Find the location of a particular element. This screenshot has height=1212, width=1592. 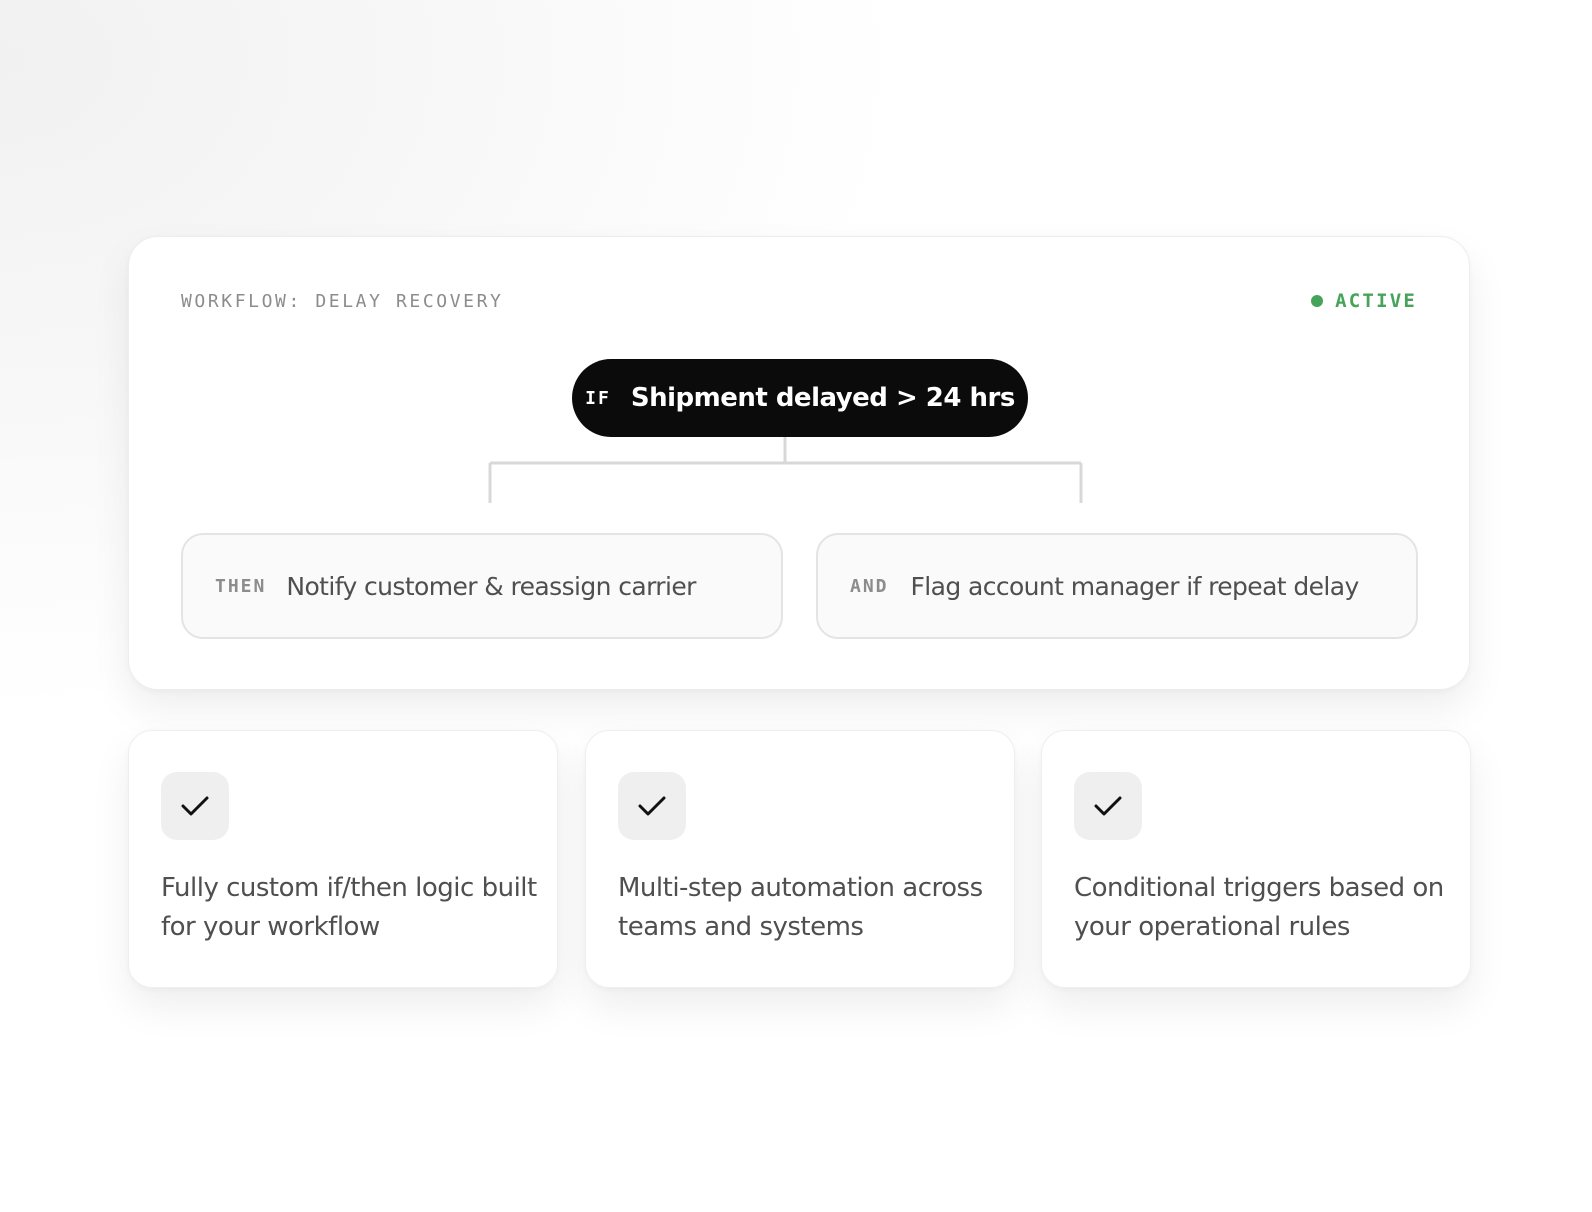

branch-connector is located at coordinates (785, 470).